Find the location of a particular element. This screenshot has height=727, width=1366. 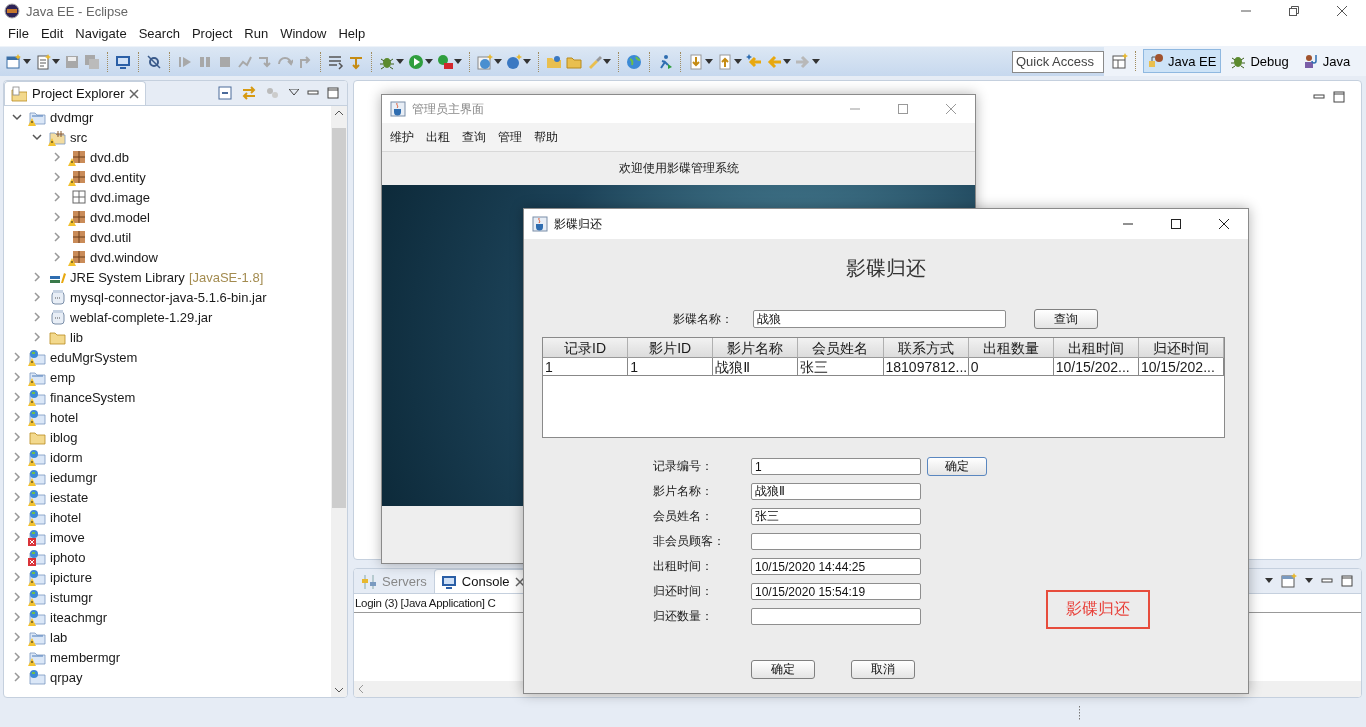

tree-item-label: iteachmgr is located at coordinates (79, 617).